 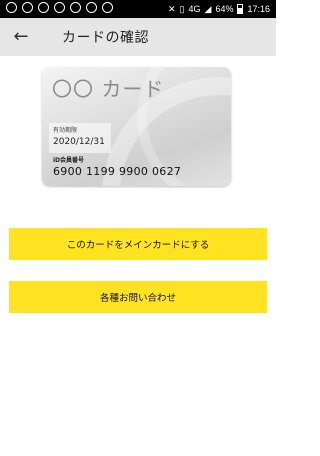 I want to click on member-id-label: iD会員番号, so click(x=69, y=160).